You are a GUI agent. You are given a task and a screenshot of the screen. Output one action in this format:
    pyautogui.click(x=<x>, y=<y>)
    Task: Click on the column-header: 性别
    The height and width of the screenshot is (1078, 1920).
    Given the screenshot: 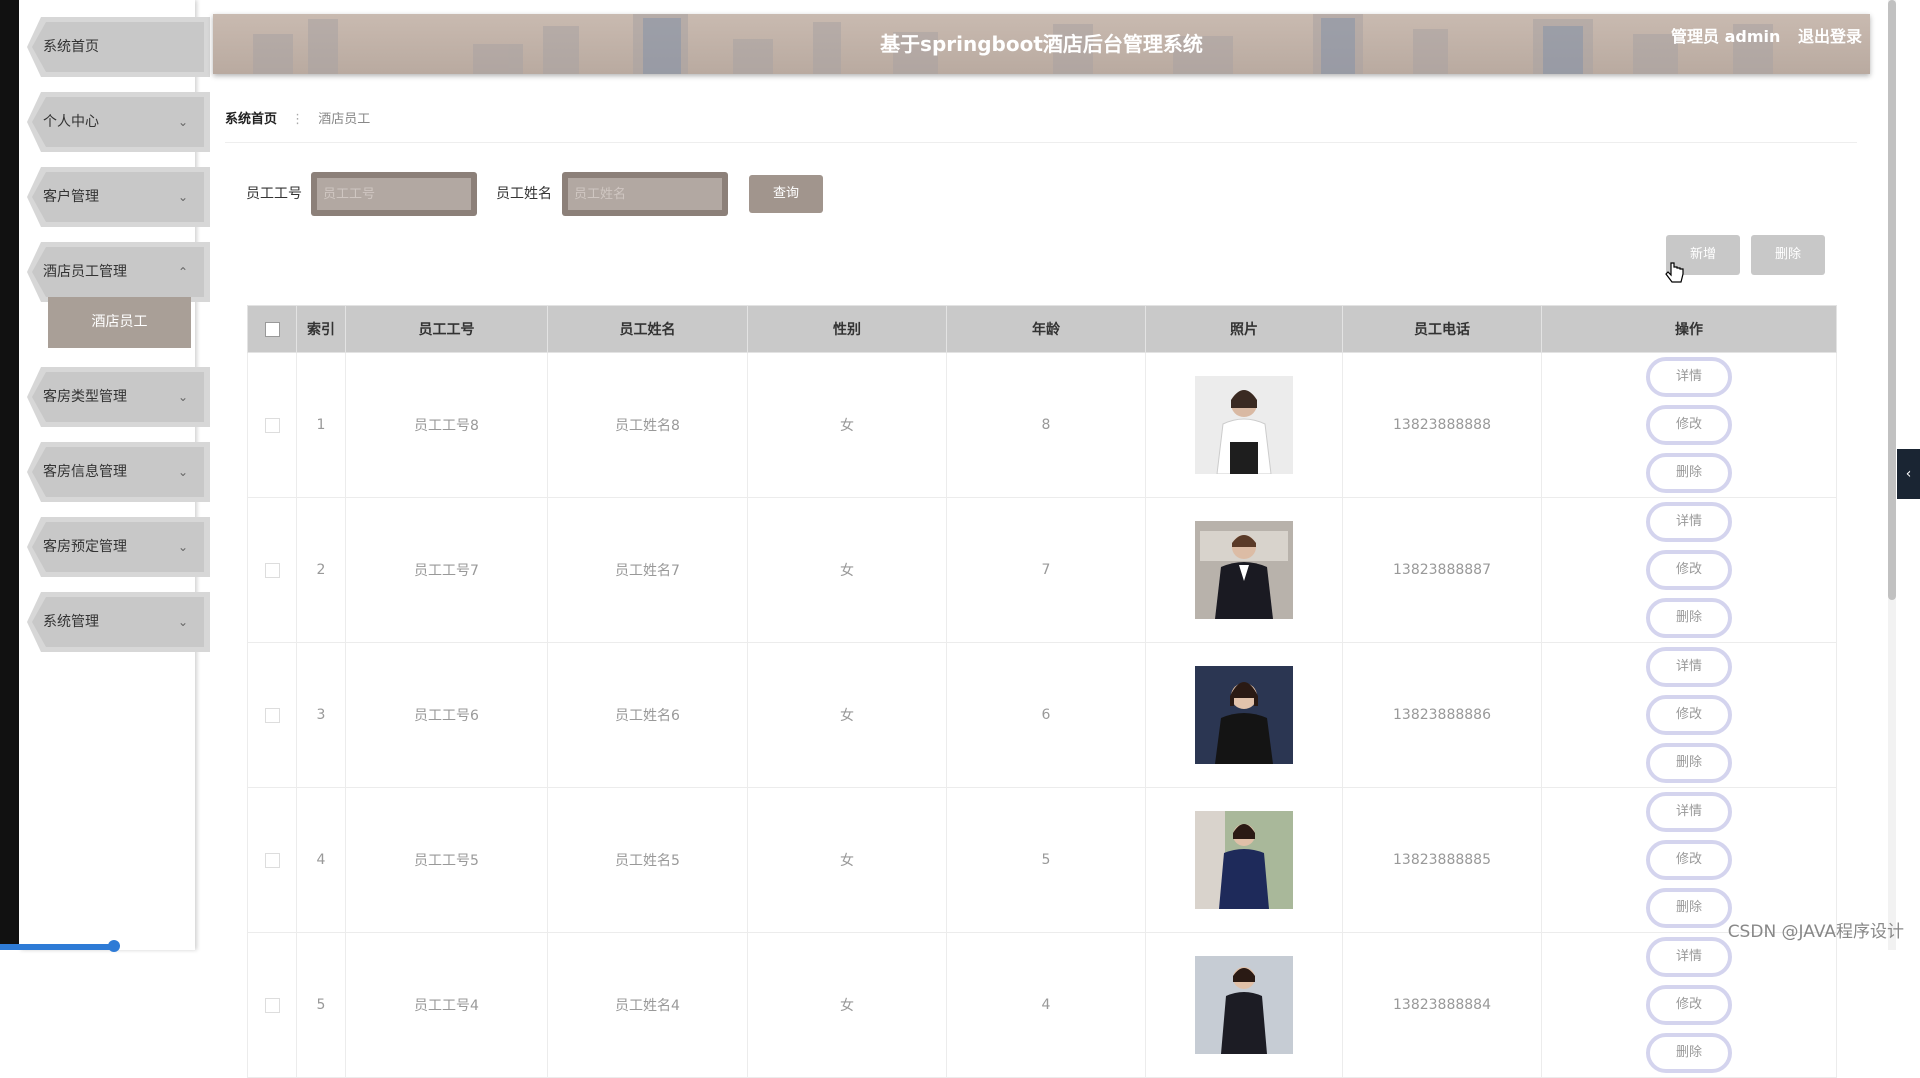 What is the action you would take?
    pyautogui.click(x=847, y=329)
    